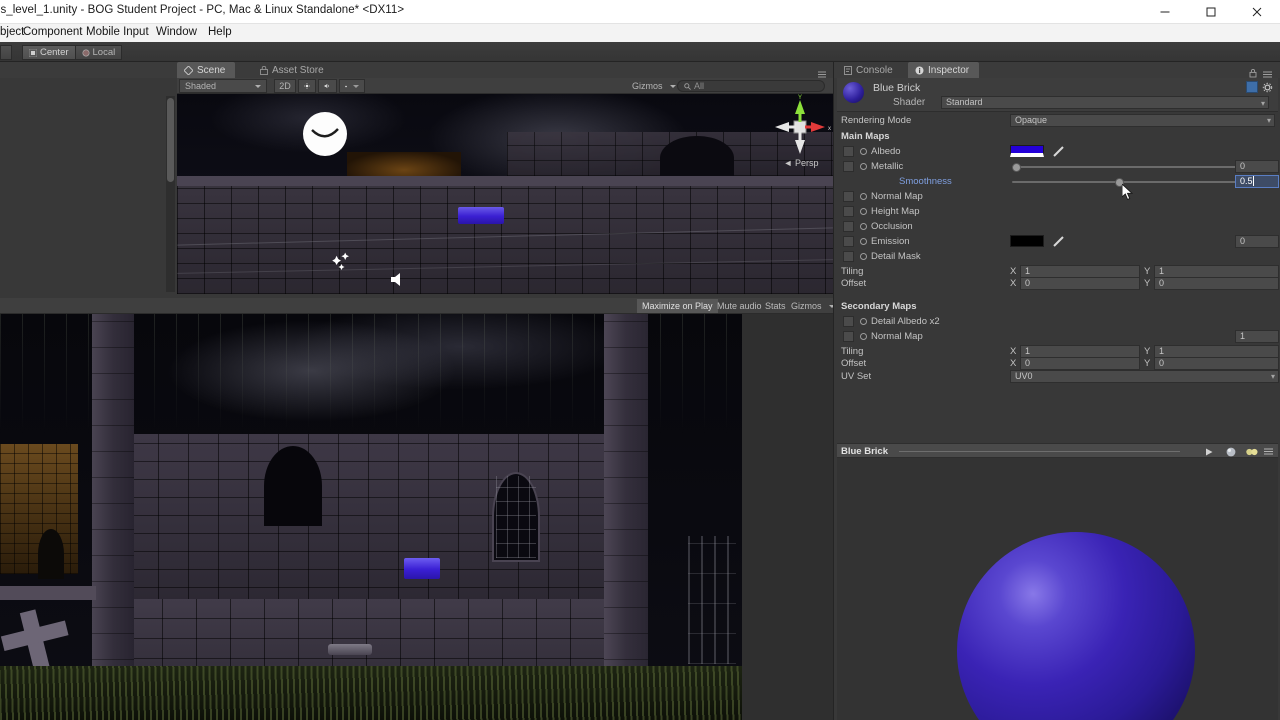 The height and width of the screenshot is (720, 1280). Describe the element at coordinates (863, 211) in the screenshot. I see `height-map-property-toggle` at that location.